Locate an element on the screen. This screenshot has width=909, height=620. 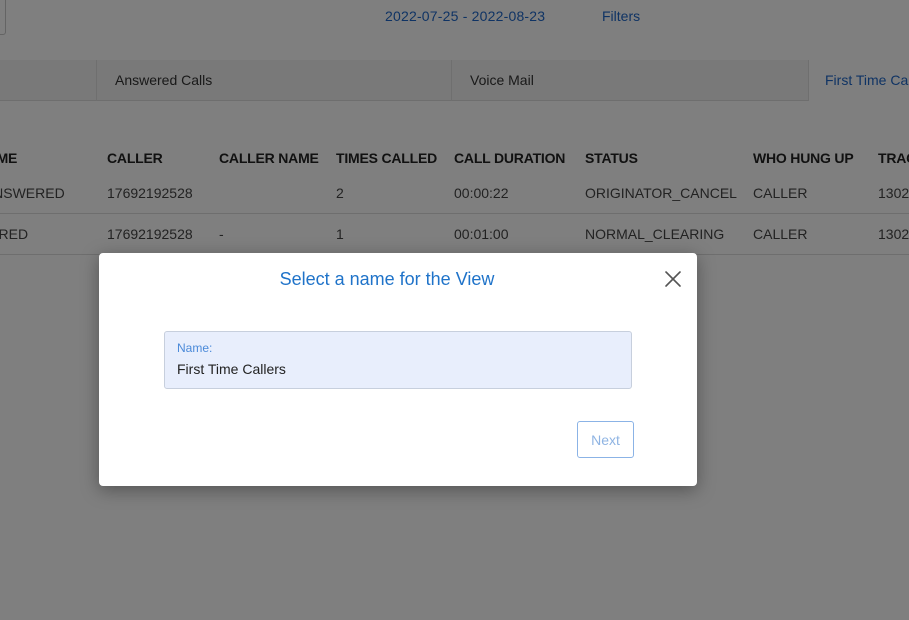
next-button: Next is located at coordinates (605, 439).